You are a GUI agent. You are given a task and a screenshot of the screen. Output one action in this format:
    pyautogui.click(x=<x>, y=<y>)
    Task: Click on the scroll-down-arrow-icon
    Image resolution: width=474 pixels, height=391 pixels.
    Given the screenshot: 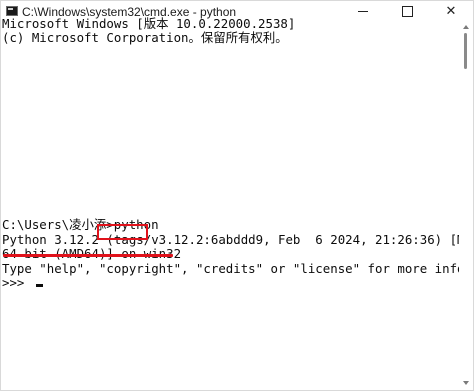 What is the action you would take?
    pyautogui.click(x=466, y=383)
    